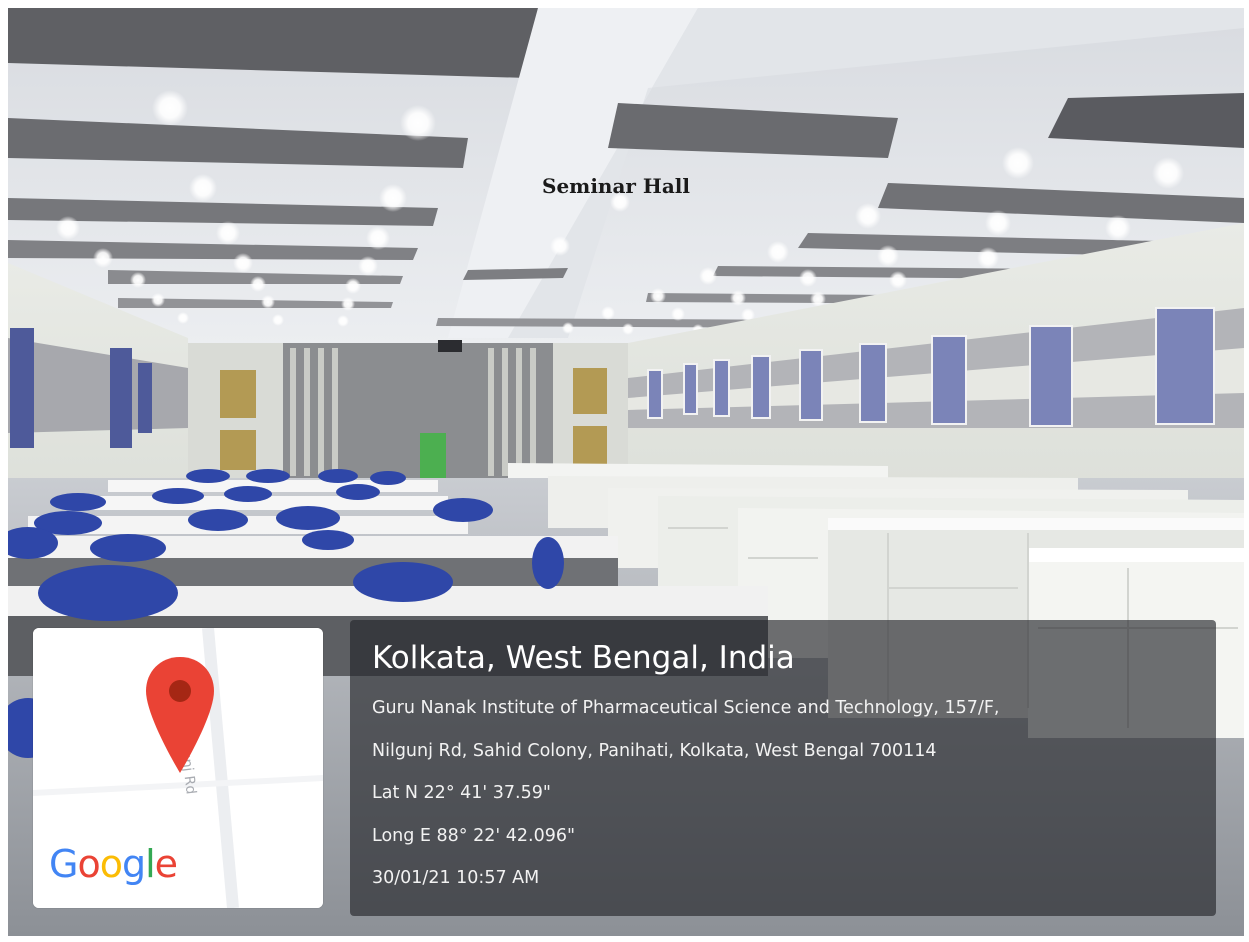 The height and width of the screenshot is (942, 1249). Describe the element at coordinates (616, 186) in the screenshot. I see `photo-caption: Seminar Hall` at that location.